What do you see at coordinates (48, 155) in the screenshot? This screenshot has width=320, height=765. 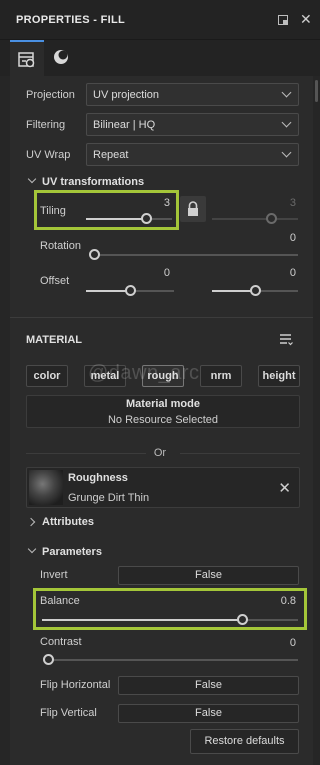 I see `uv-wrap-label: UV Wrap` at bounding box center [48, 155].